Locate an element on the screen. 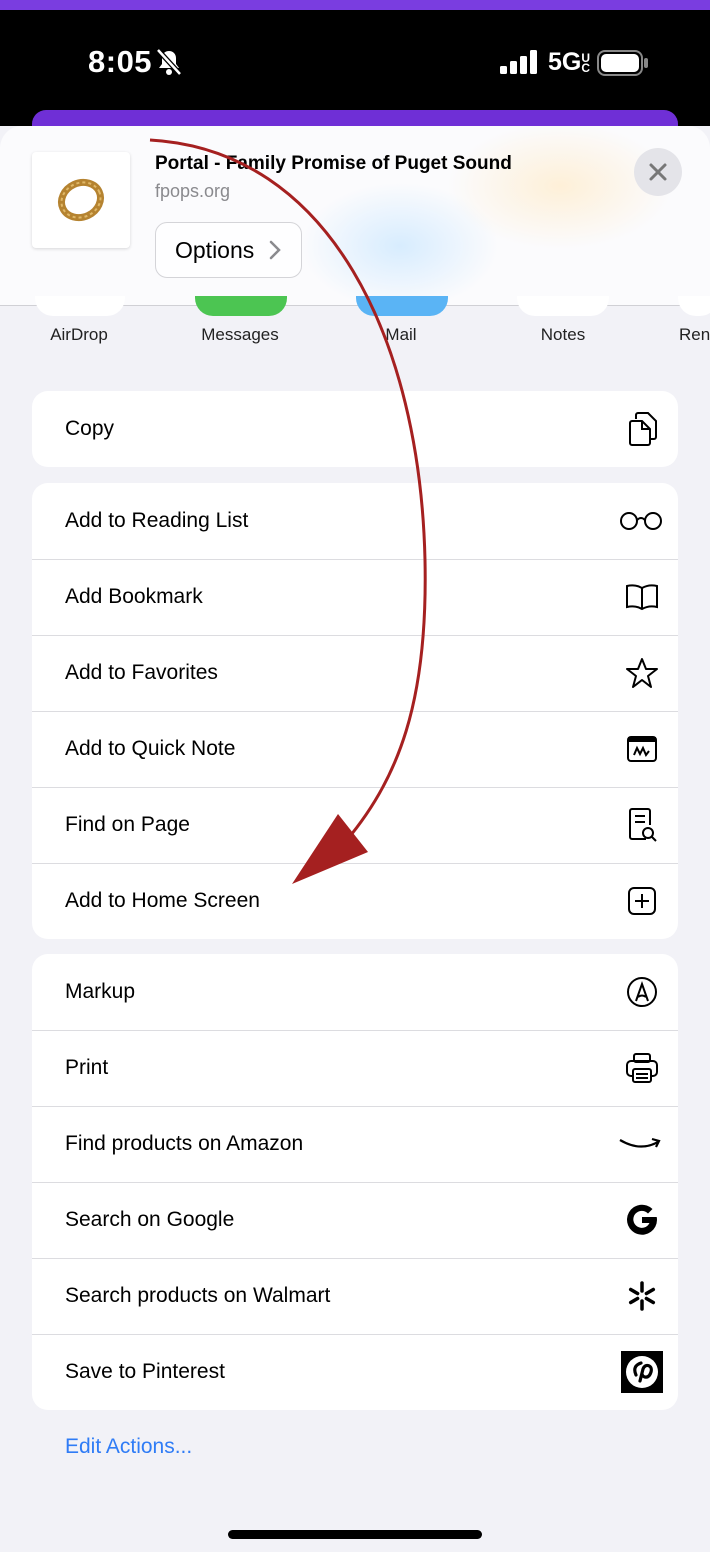 The height and width of the screenshot is (1552, 710). app-label-mail: Mail is located at coordinates (401, 335).